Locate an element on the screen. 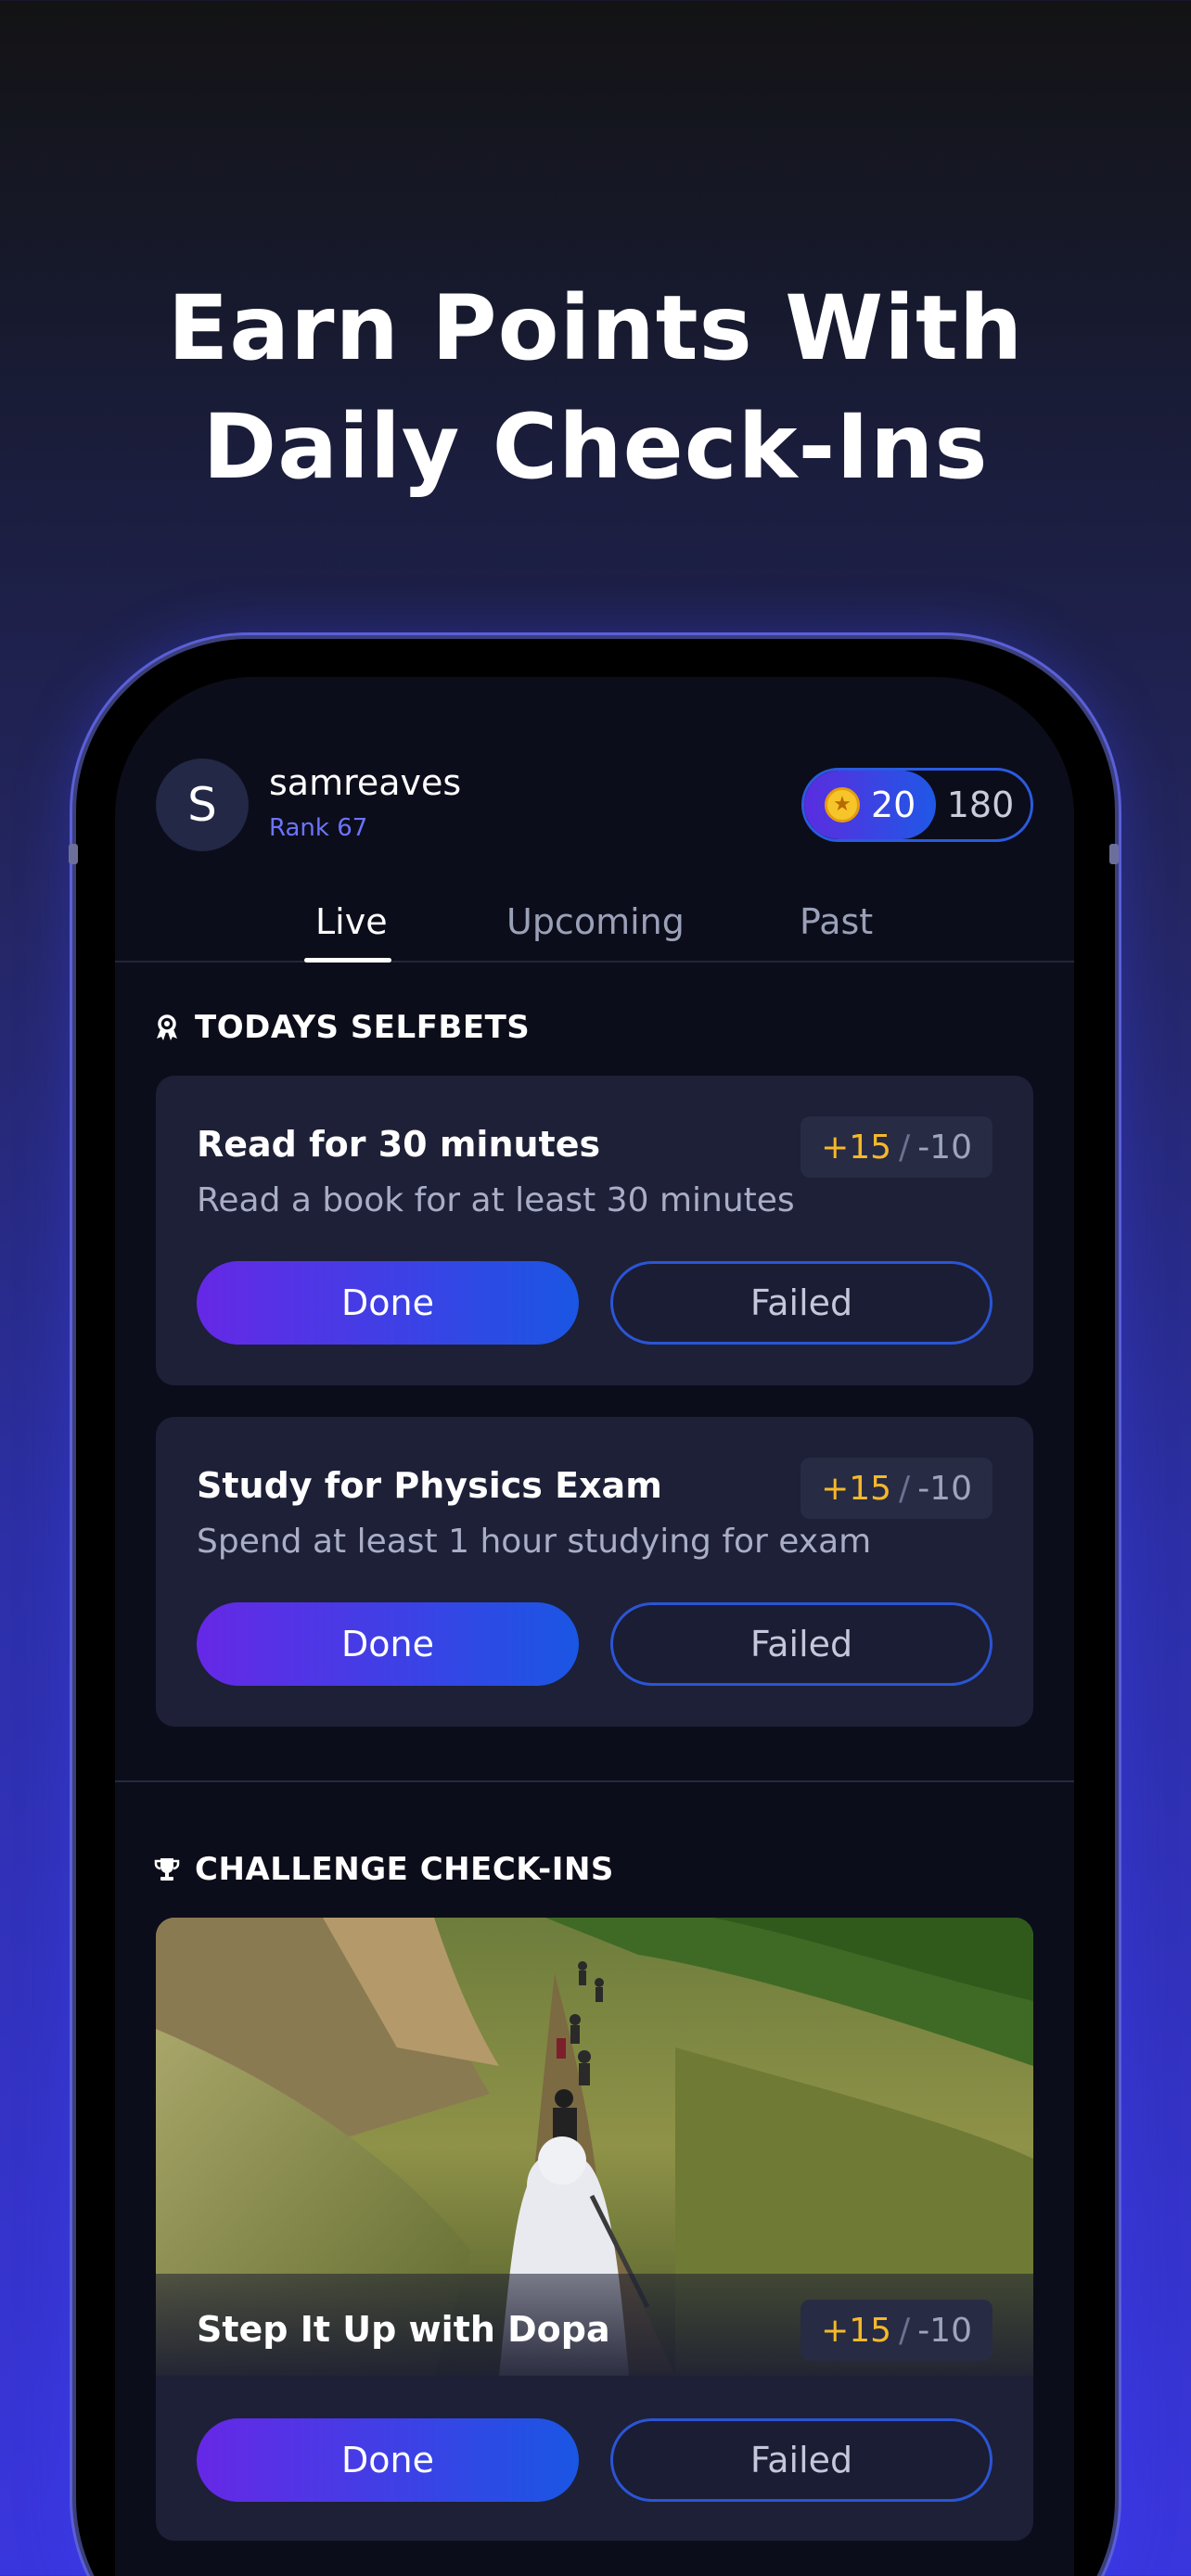  points-pill: ★ 20 180 is located at coordinates (917, 805).